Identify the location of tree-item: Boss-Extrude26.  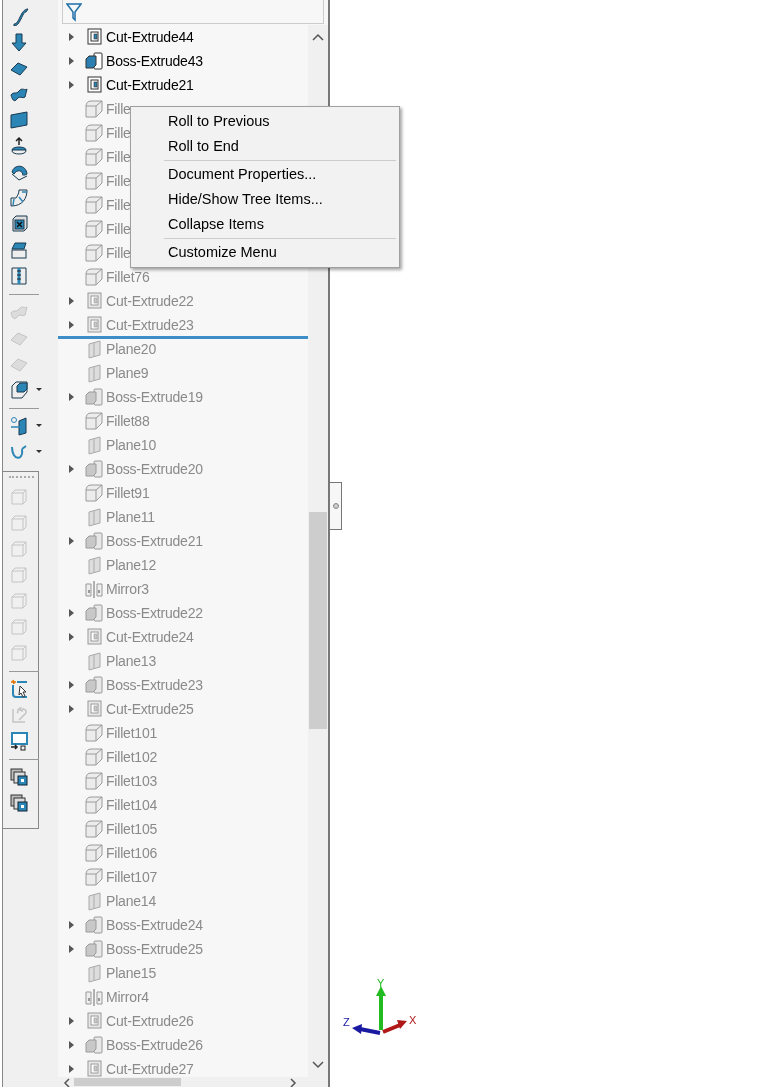
(154, 1045).